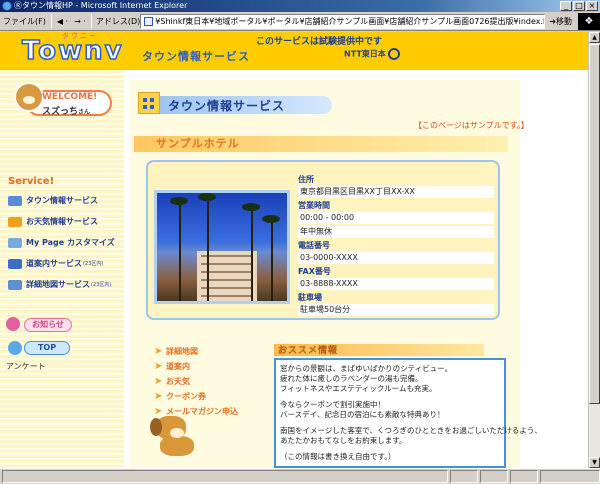  I want to click on recommend-line: あたたかおもてなしをお約束します。, so click(343, 440).